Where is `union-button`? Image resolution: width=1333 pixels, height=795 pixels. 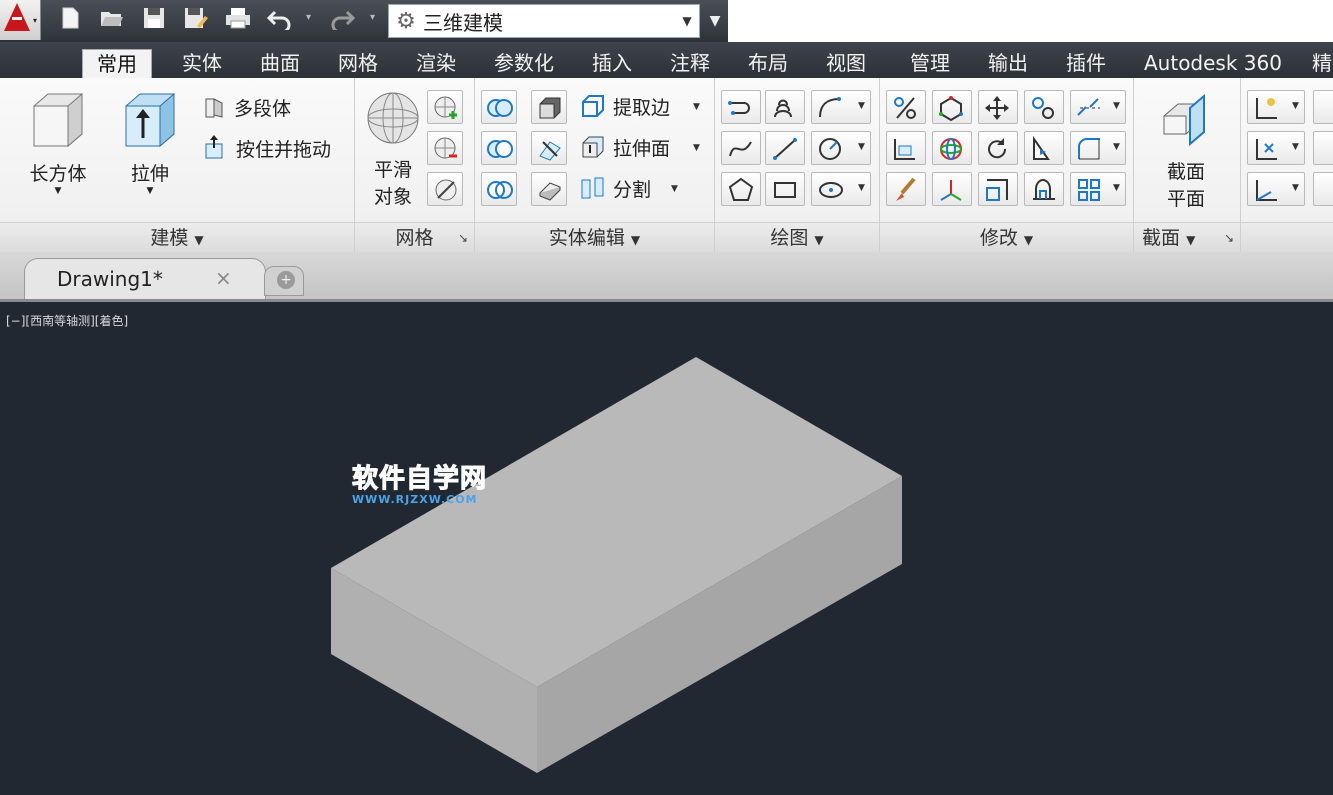
union-button is located at coordinates (499, 107).